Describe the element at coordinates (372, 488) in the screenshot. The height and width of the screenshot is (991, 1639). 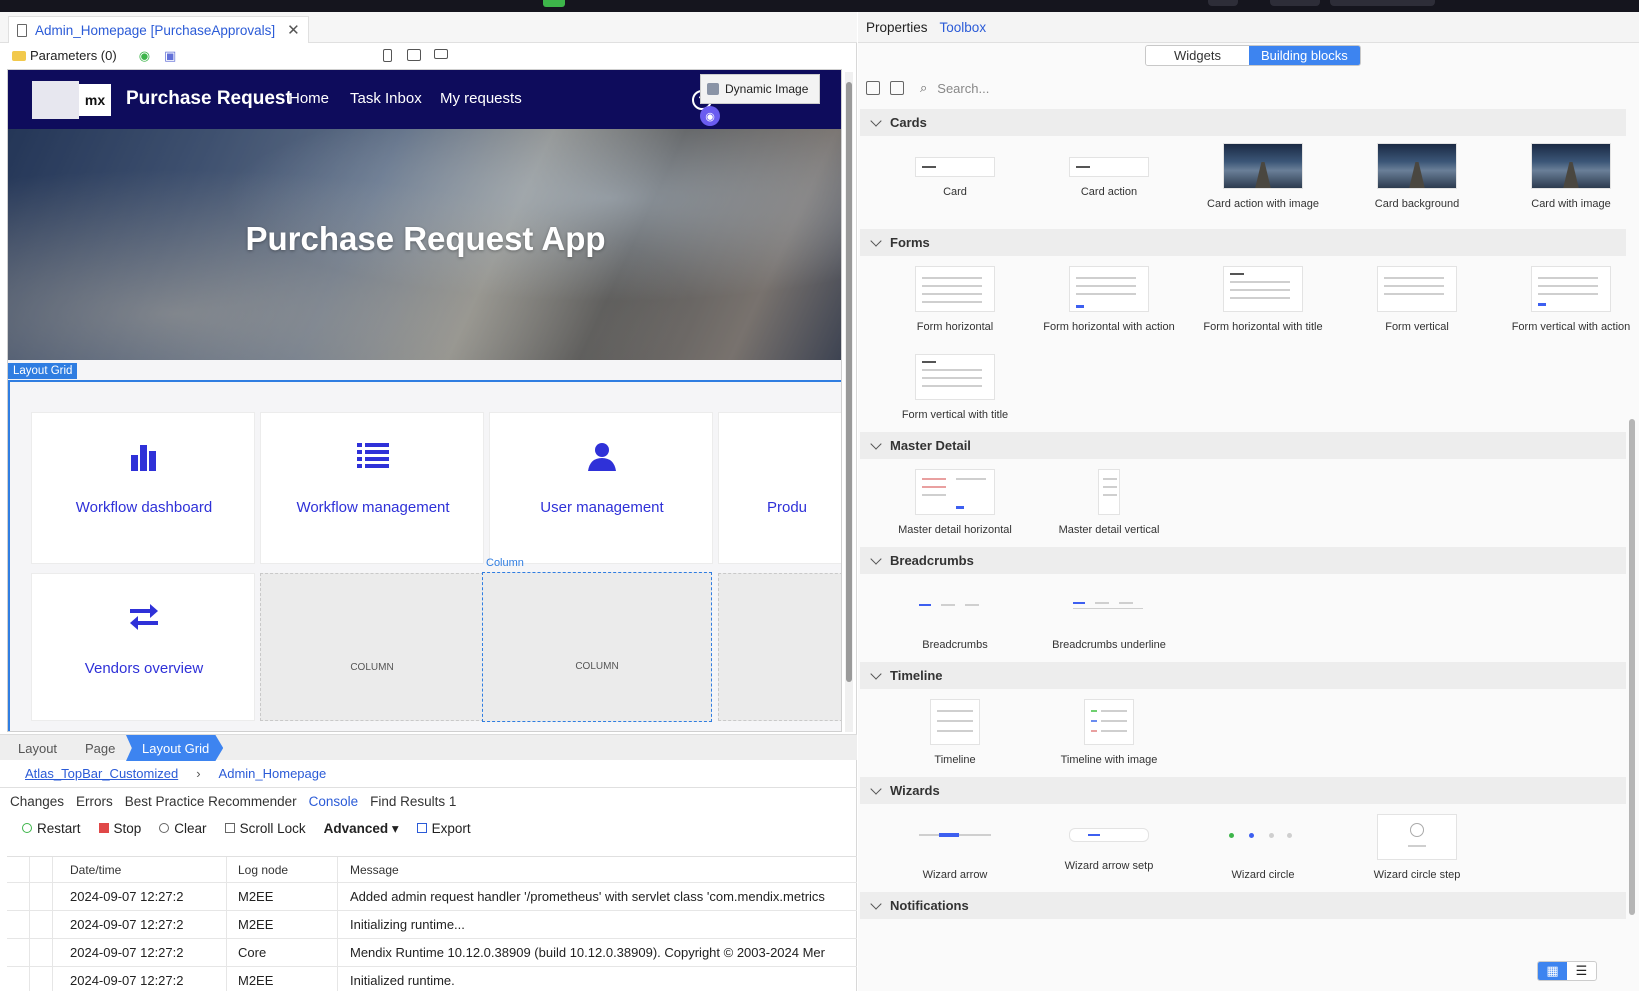
I see `tile-workflow-management: Workflow management` at that location.